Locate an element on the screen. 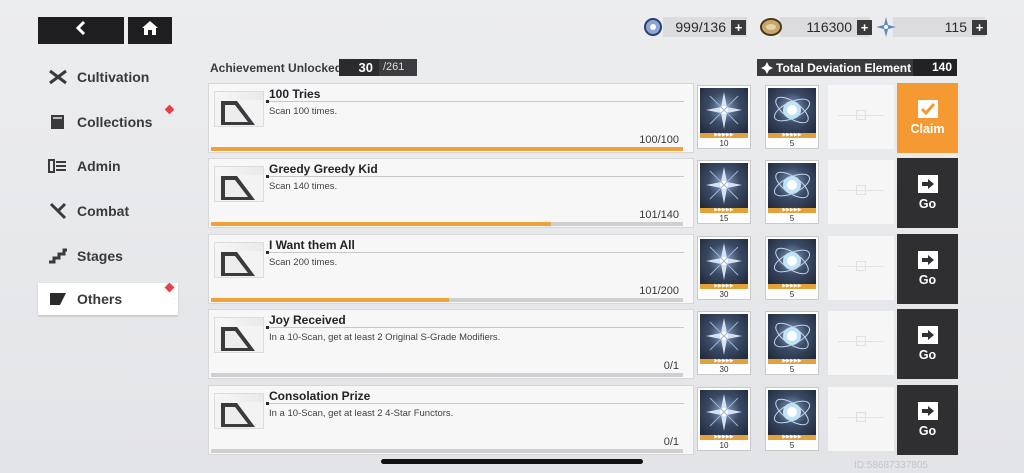 This screenshot has width=1024, height=473. sidebar-item-stages: Stages is located at coordinates (108, 256).